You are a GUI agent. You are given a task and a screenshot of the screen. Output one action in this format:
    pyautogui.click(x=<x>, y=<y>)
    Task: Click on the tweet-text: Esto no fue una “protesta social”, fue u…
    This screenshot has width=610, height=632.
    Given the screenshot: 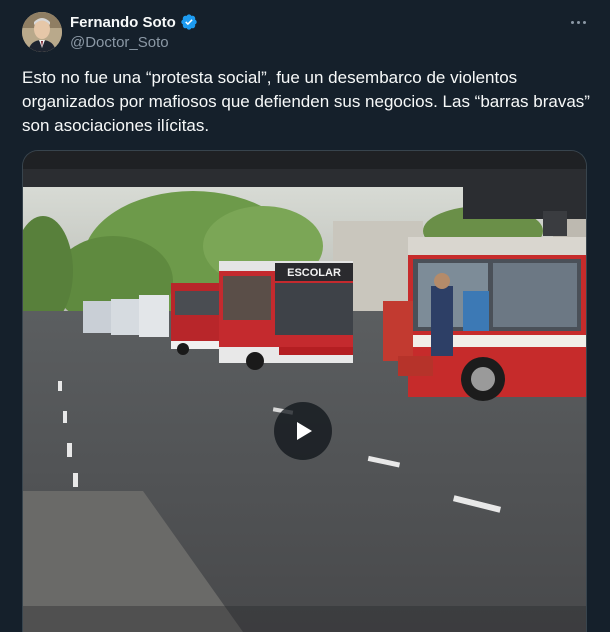 What is the action you would take?
    pyautogui.click(x=306, y=101)
    